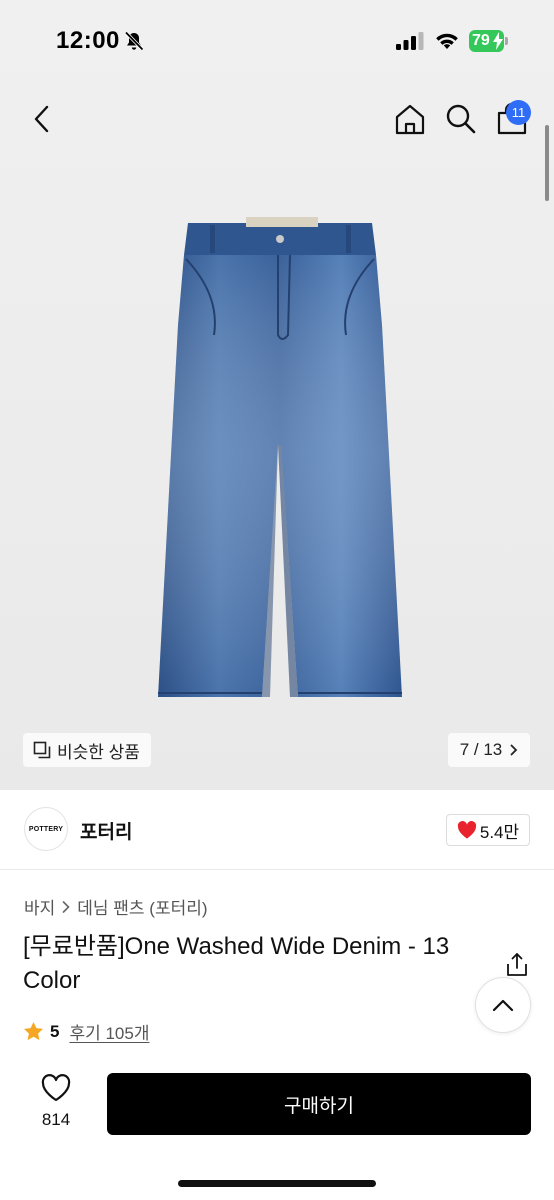 The height and width of the screenshot is (1200, 554). I want to click on home-icon, so click(410, 119).